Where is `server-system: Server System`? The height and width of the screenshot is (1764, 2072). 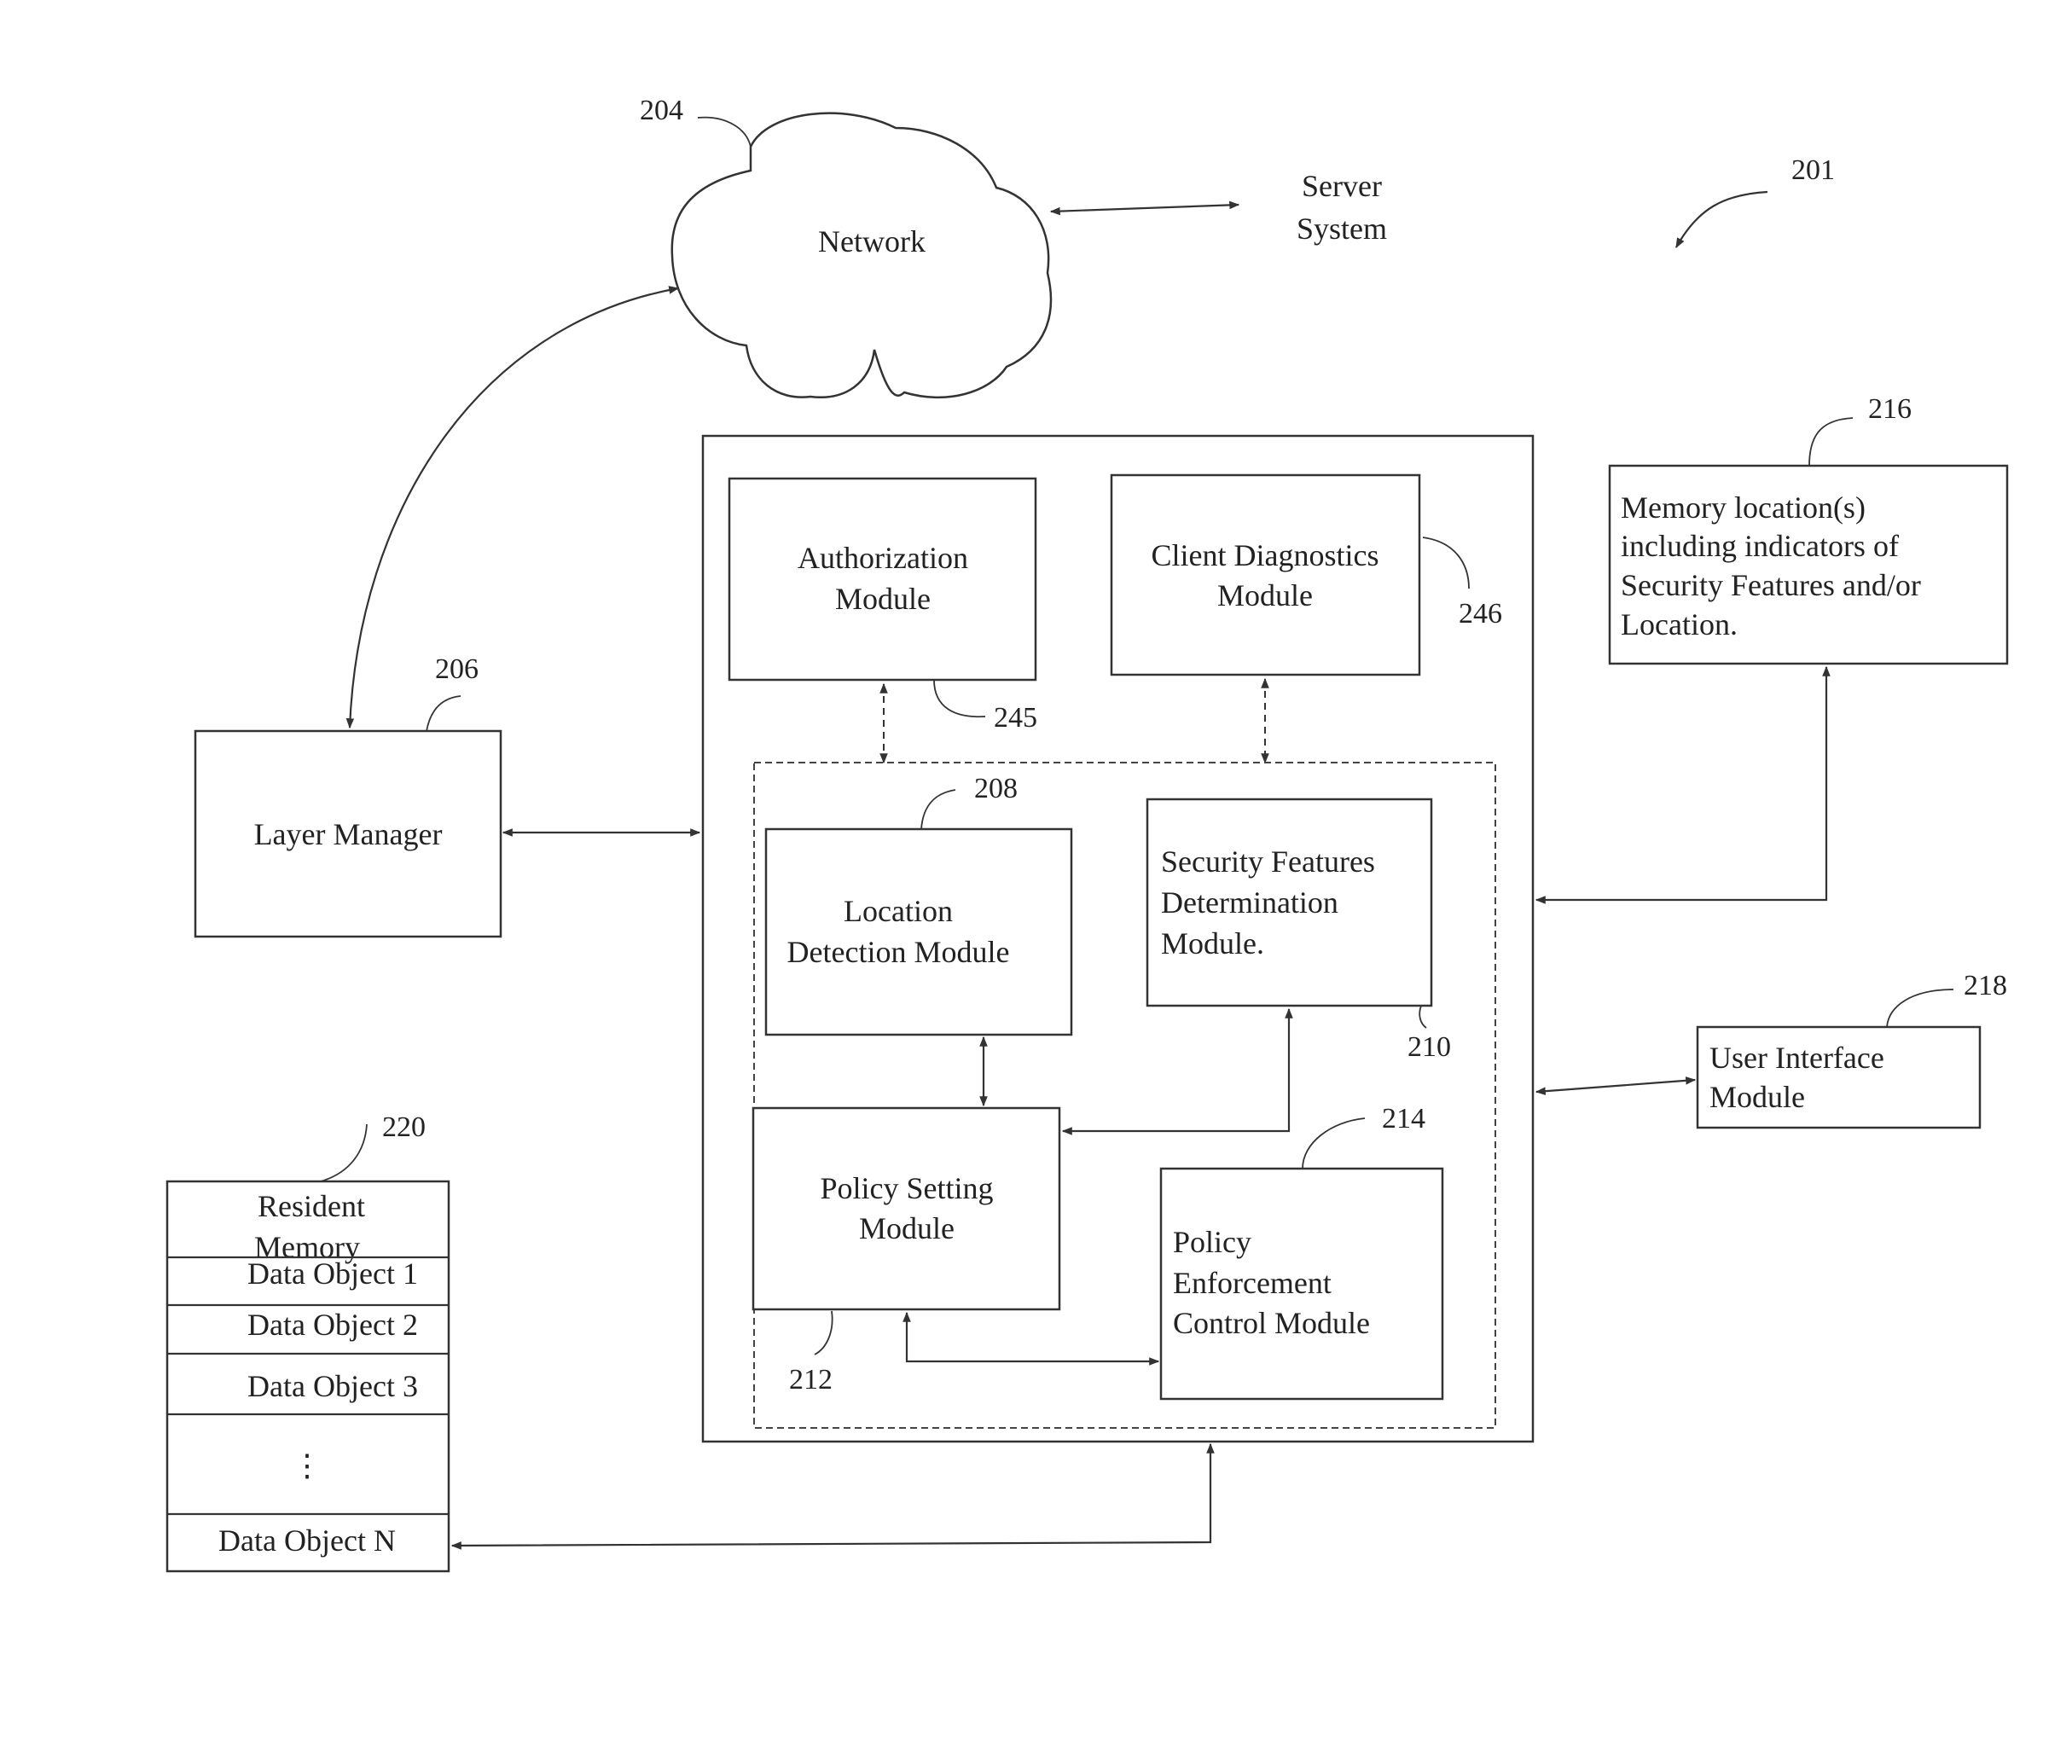
server-system: Server System is located at coordinates (1342, 207).